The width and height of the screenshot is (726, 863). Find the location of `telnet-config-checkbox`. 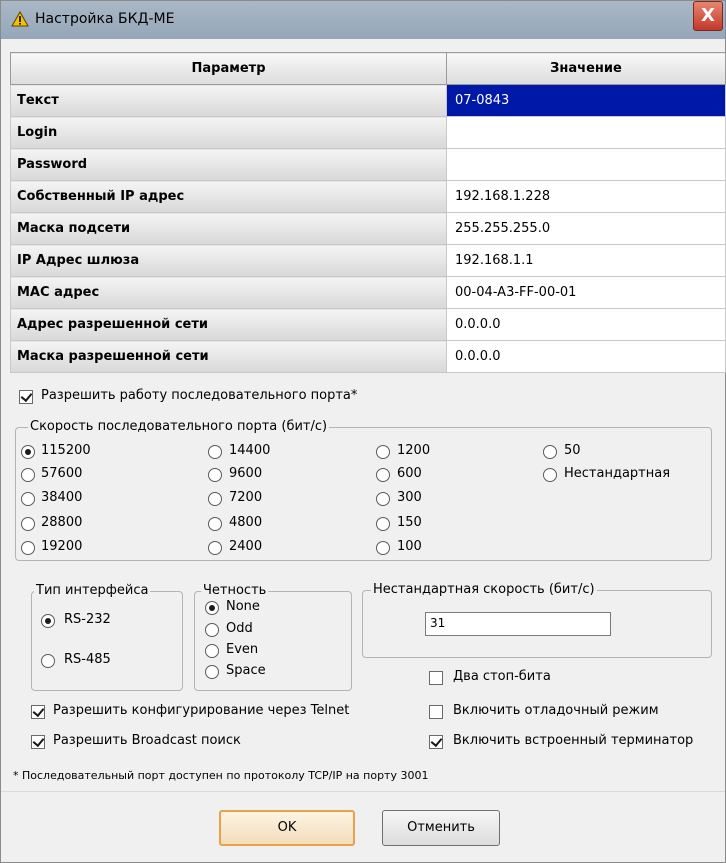

telnet-config-checkbox is located at coordinates (38, 712).